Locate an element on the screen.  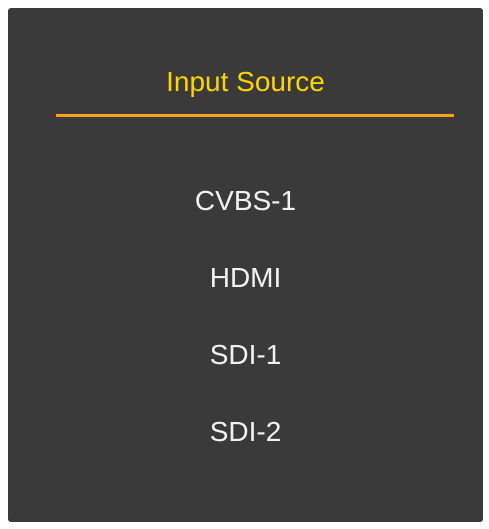
source-item-sdi-1: SDI-1 is located at coordinates (245, 355).